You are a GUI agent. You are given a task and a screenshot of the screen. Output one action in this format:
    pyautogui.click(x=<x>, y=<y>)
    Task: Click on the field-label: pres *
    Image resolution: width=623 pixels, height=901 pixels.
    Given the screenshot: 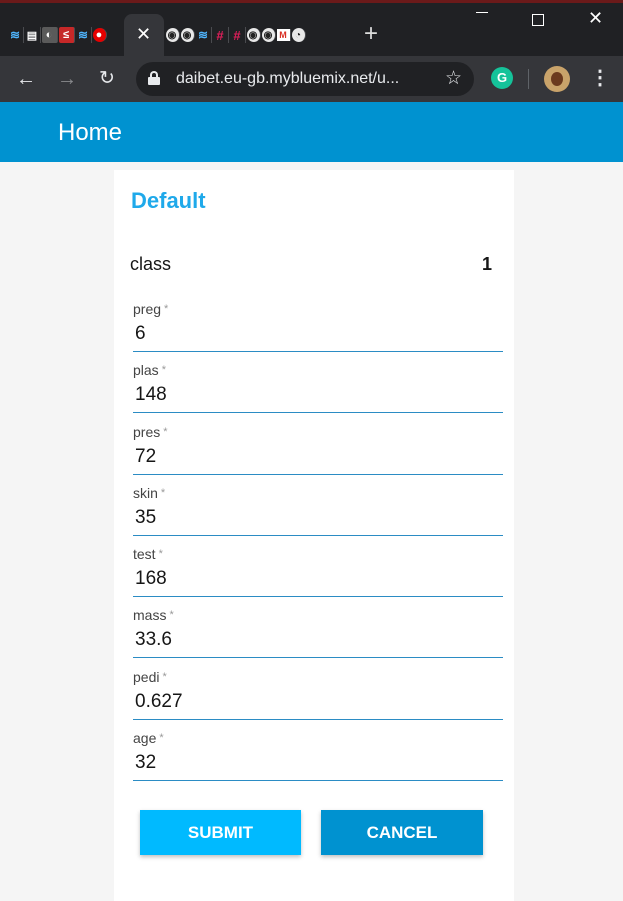 What is the action you would take?
    pyautogui.click(x=150, y=432)
    